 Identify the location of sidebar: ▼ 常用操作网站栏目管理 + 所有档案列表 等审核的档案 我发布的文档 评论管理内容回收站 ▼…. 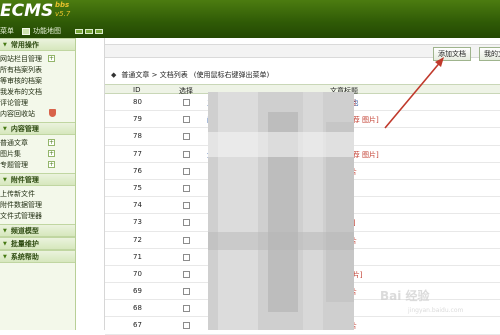
(38, 184).